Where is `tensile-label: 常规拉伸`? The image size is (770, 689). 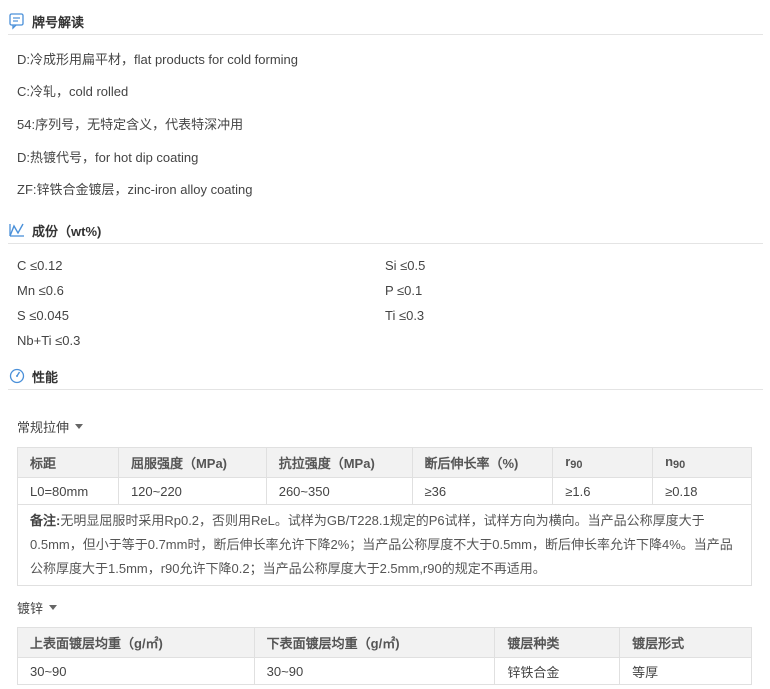
tensile-label: 常规拉伸 is located at coordinates (43, 427).